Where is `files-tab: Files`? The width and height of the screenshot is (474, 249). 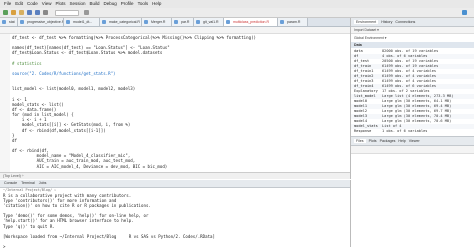
files-tab: Files is located at coordinates (360, 141).